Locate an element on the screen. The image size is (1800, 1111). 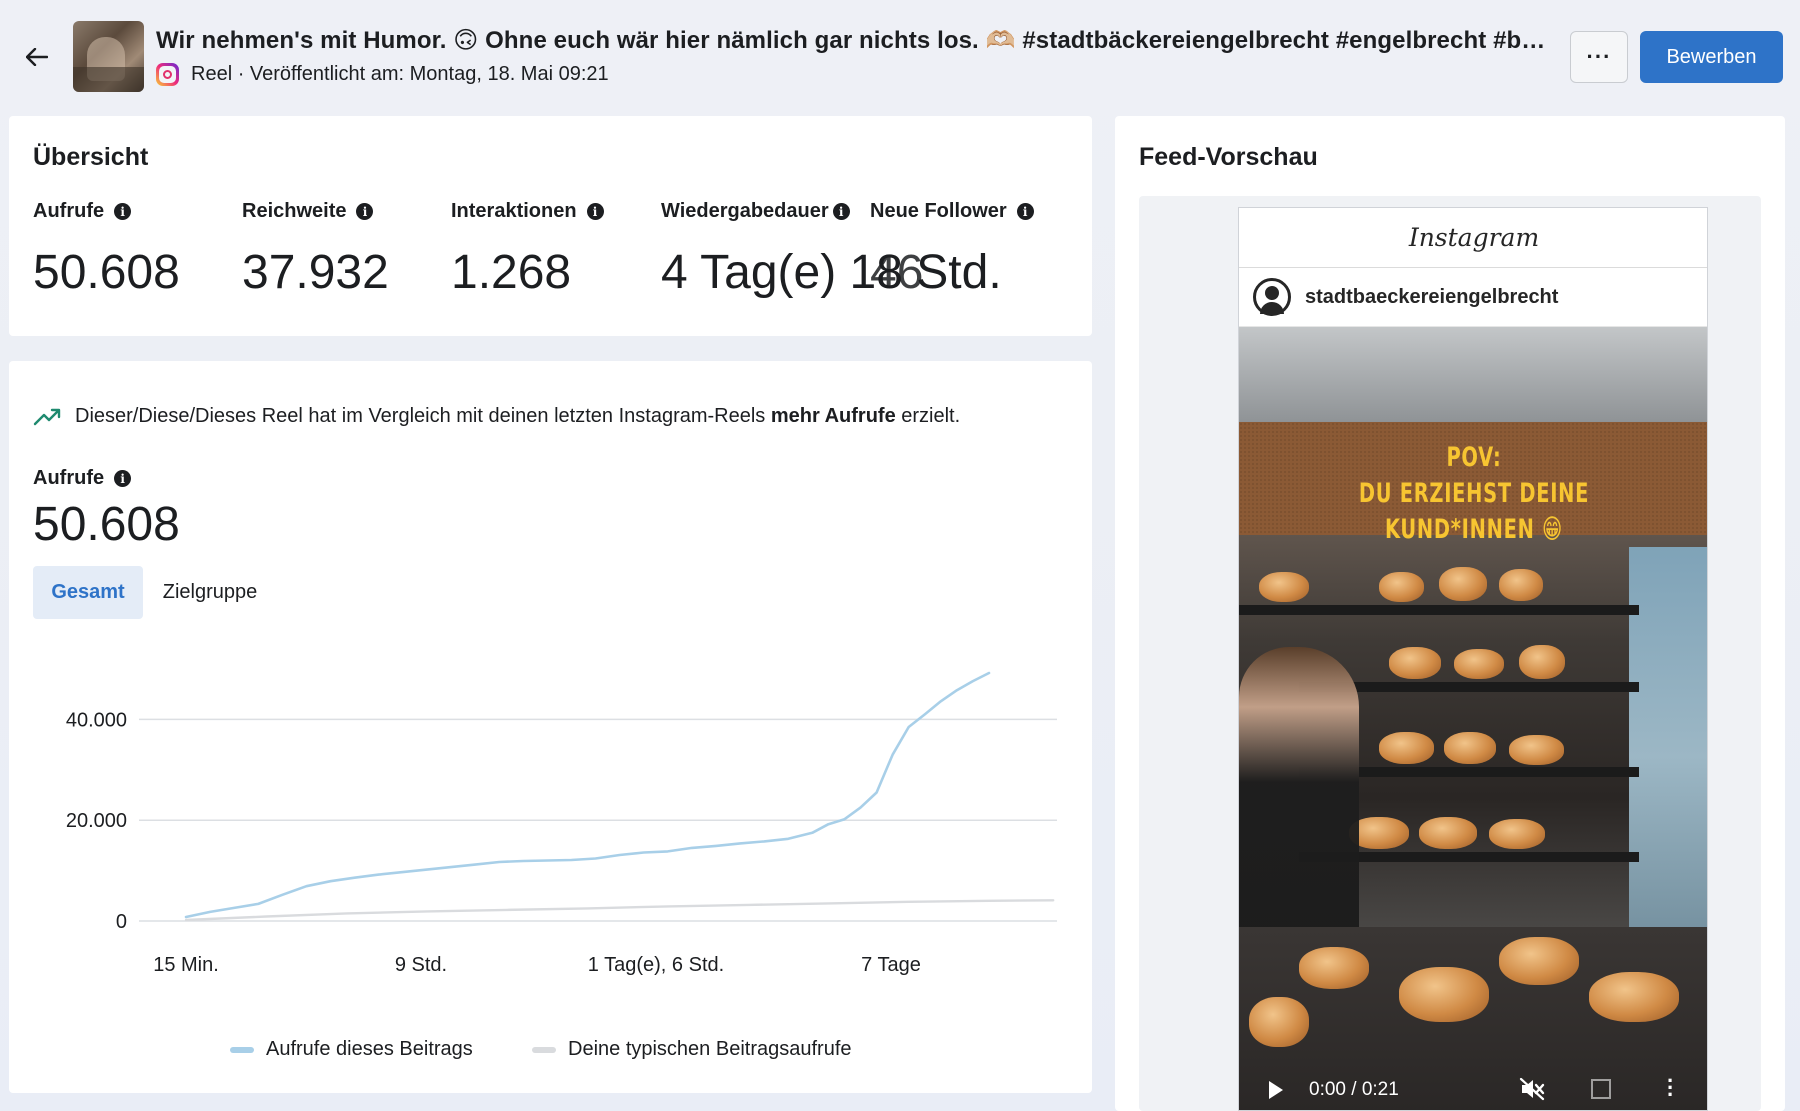
legend-item-this-post: Aufrufe dieses Beitrags is located at coordinates (351, 1049).